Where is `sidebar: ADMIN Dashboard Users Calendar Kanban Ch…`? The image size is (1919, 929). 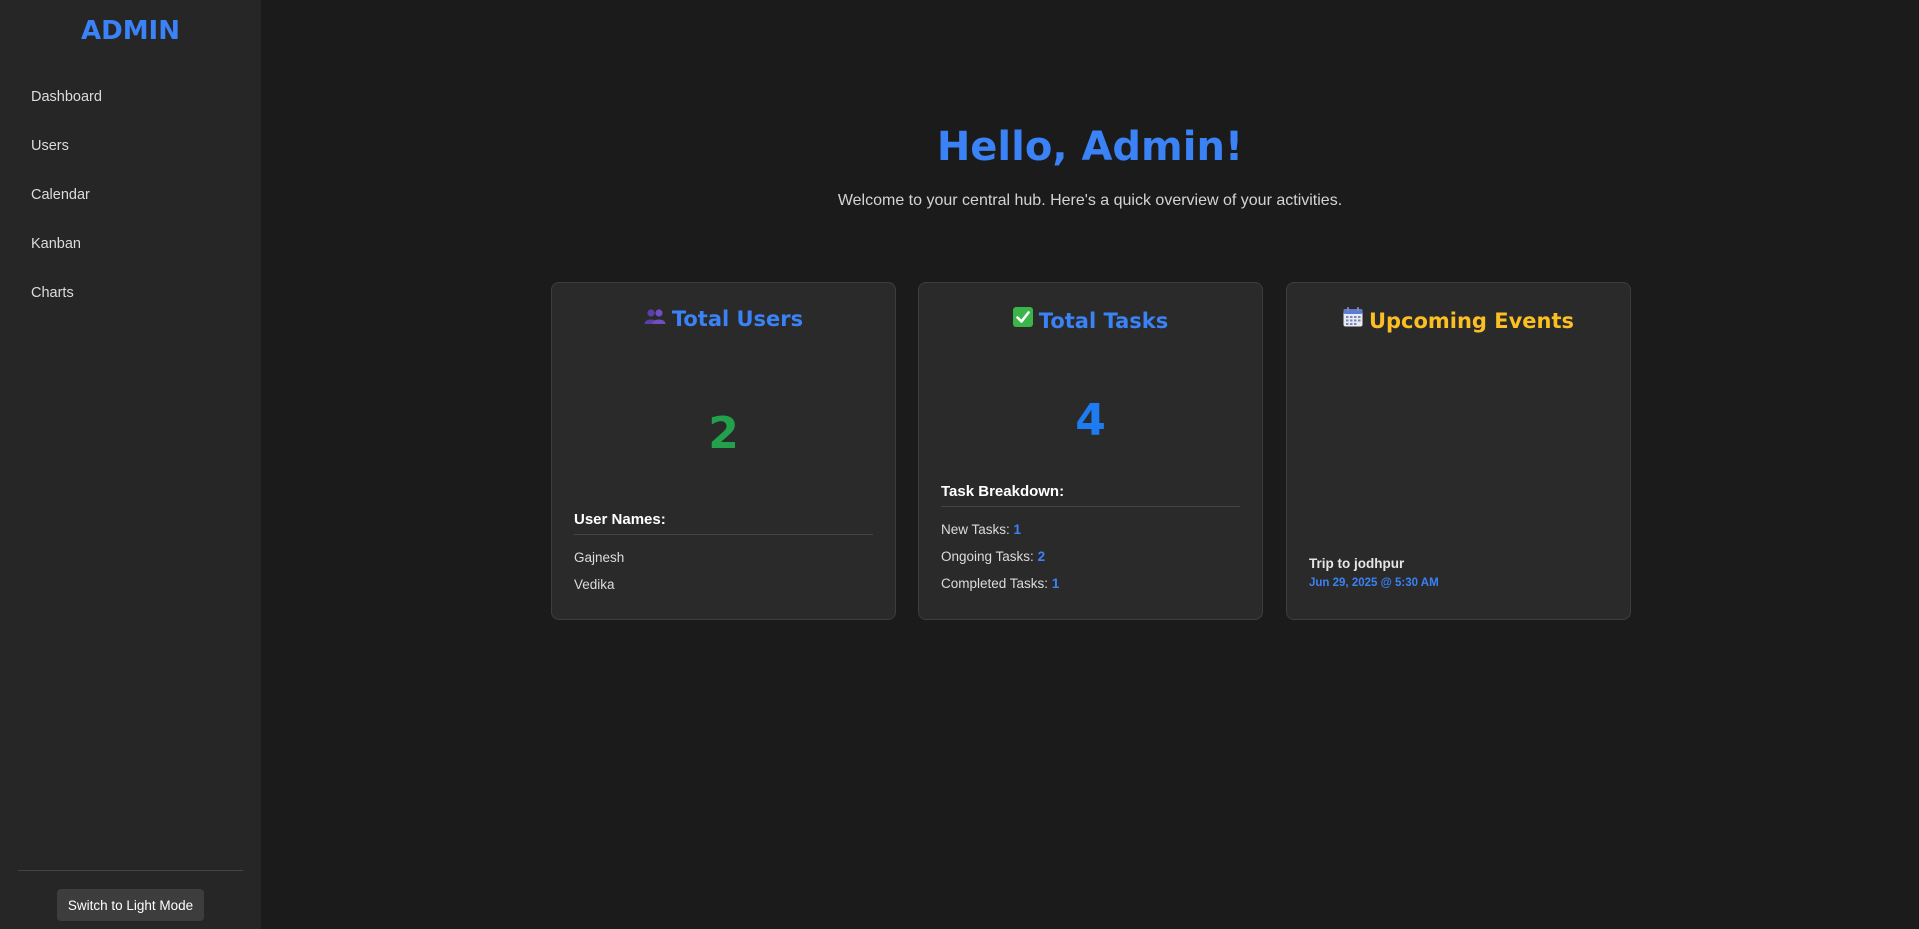 sidebar: ADMIN Dashboard Users Calendar Kanban Ch… is located at coordinates (130, 464).